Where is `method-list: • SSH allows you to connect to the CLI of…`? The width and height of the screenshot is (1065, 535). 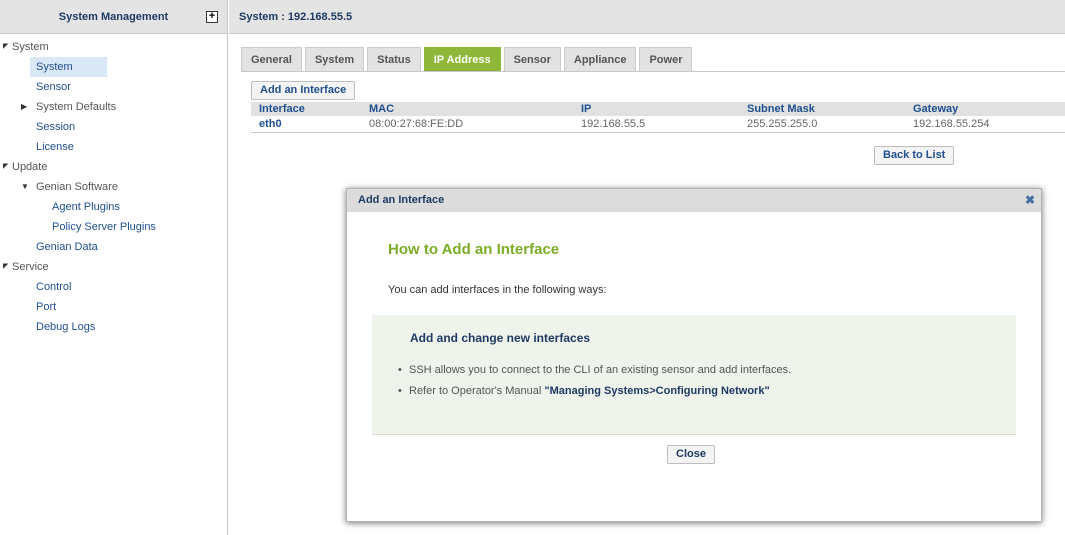 method-list: • SSH allows you to connect to the CLI of… is located at coordinates (594, 384).